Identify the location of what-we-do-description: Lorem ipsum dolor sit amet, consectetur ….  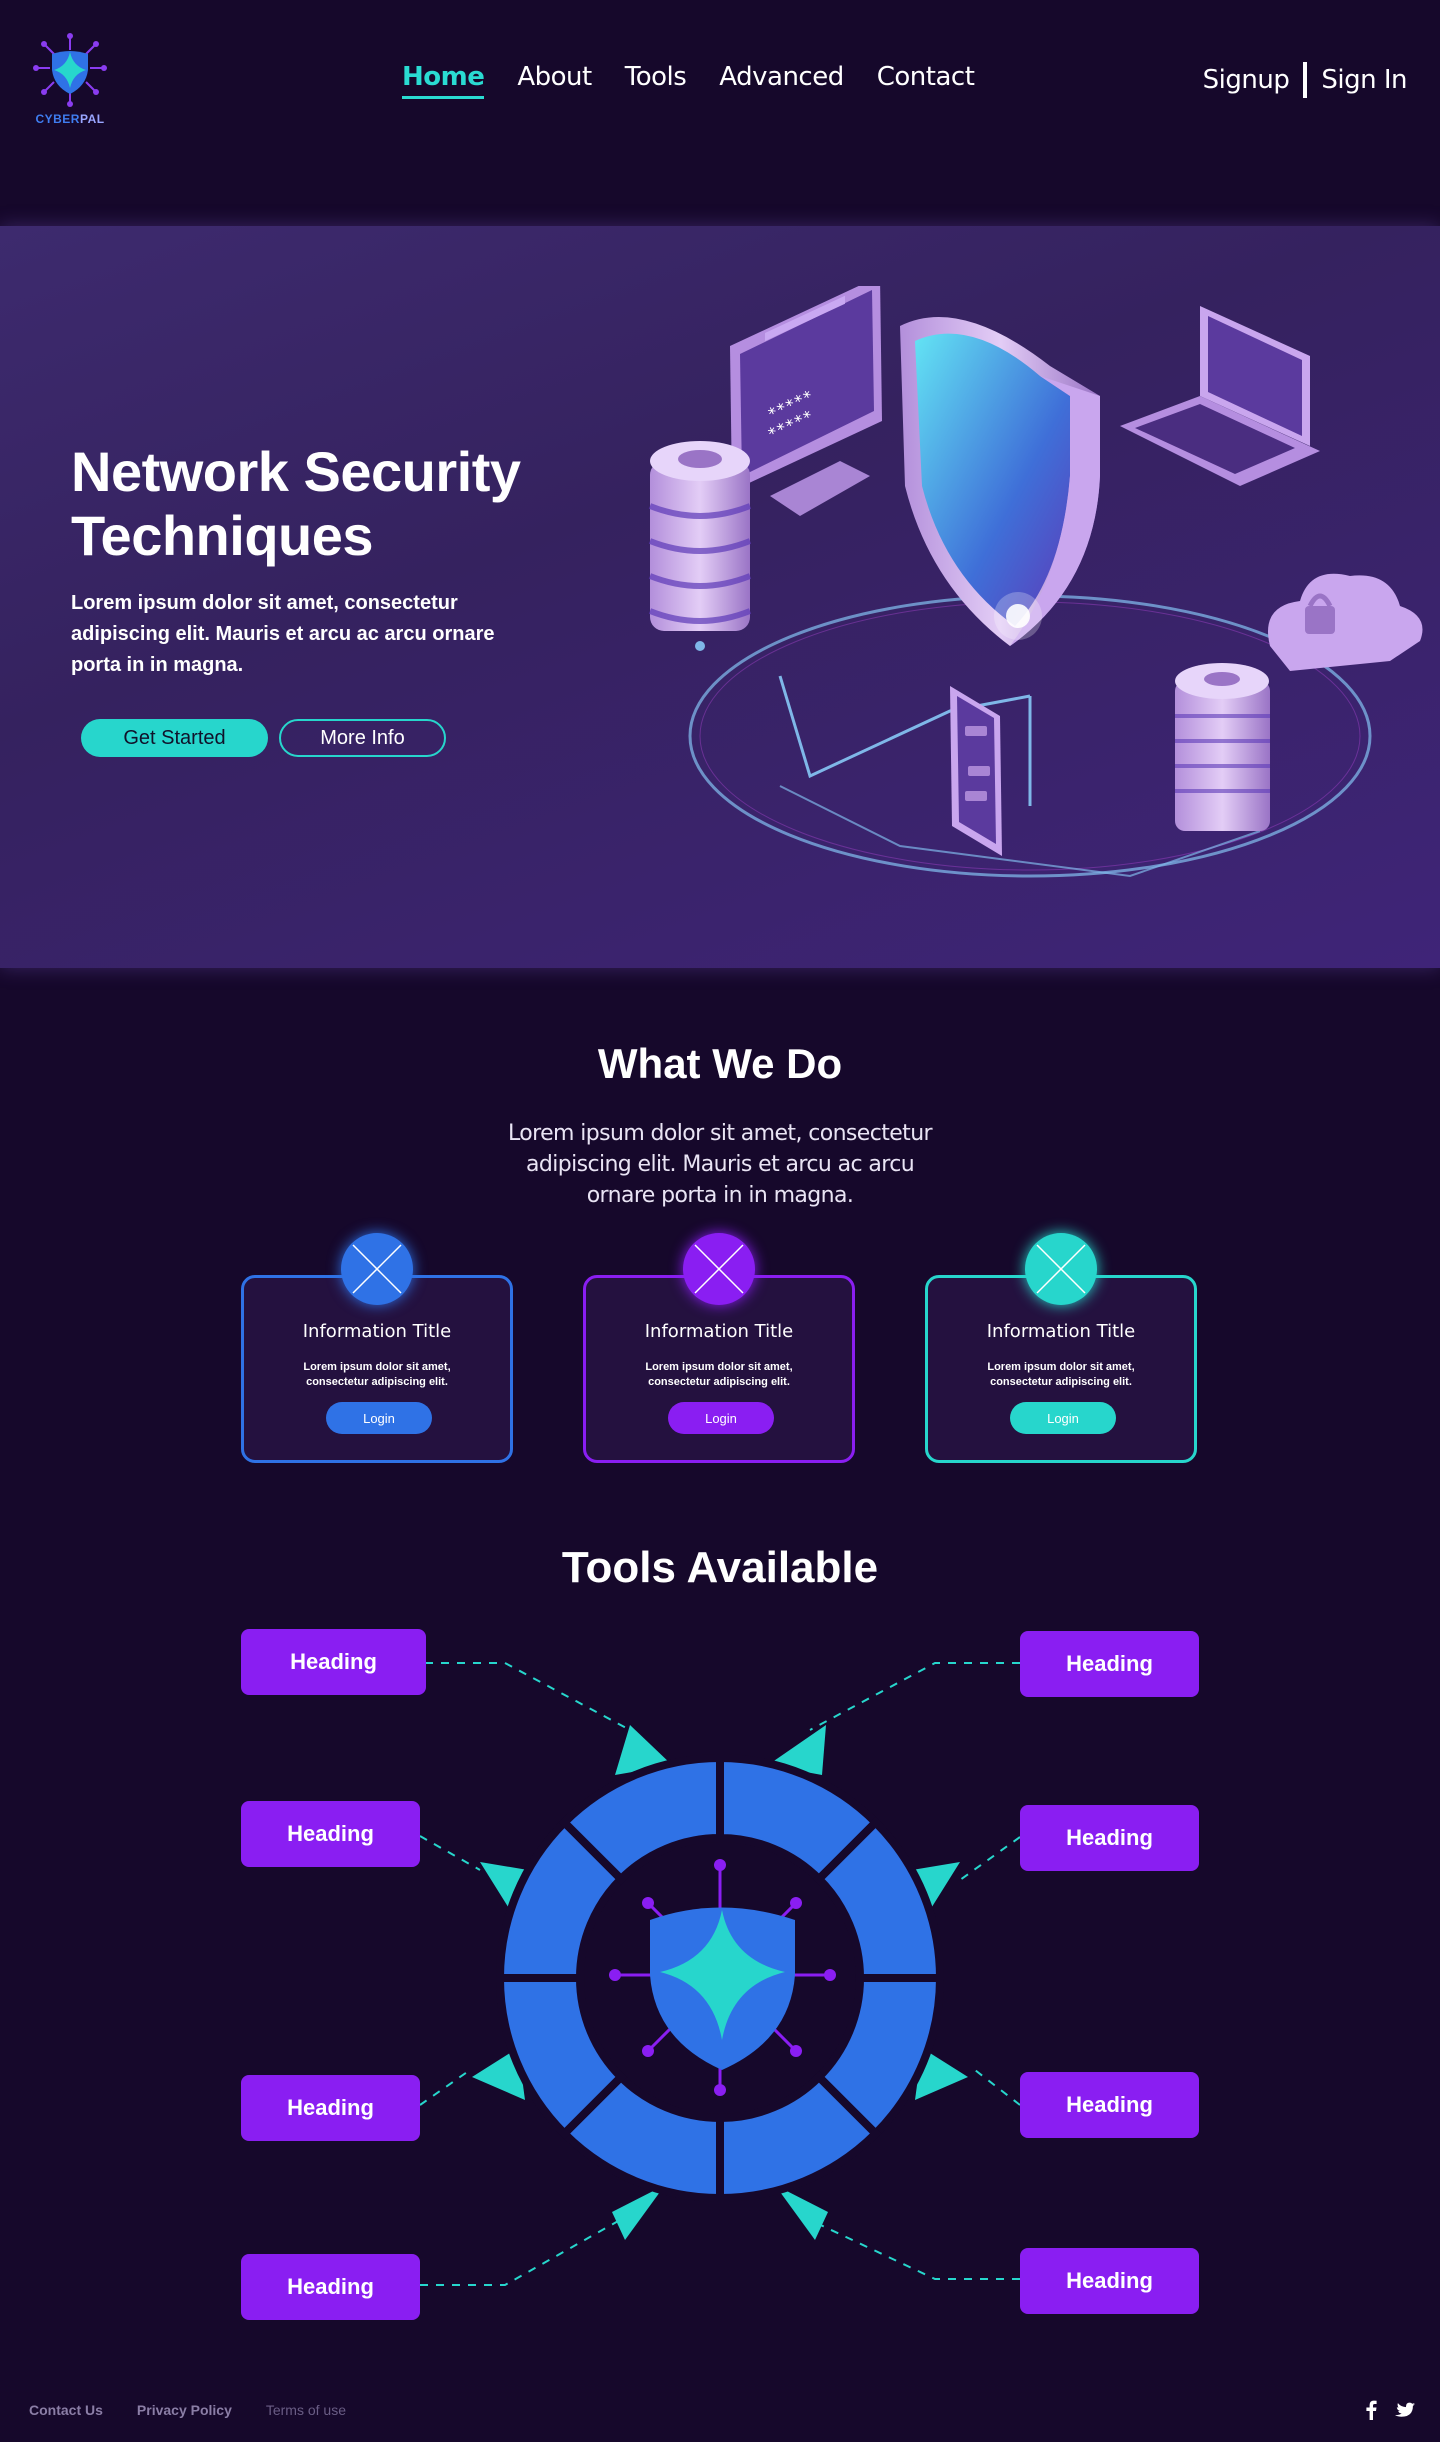
(720, 1164).